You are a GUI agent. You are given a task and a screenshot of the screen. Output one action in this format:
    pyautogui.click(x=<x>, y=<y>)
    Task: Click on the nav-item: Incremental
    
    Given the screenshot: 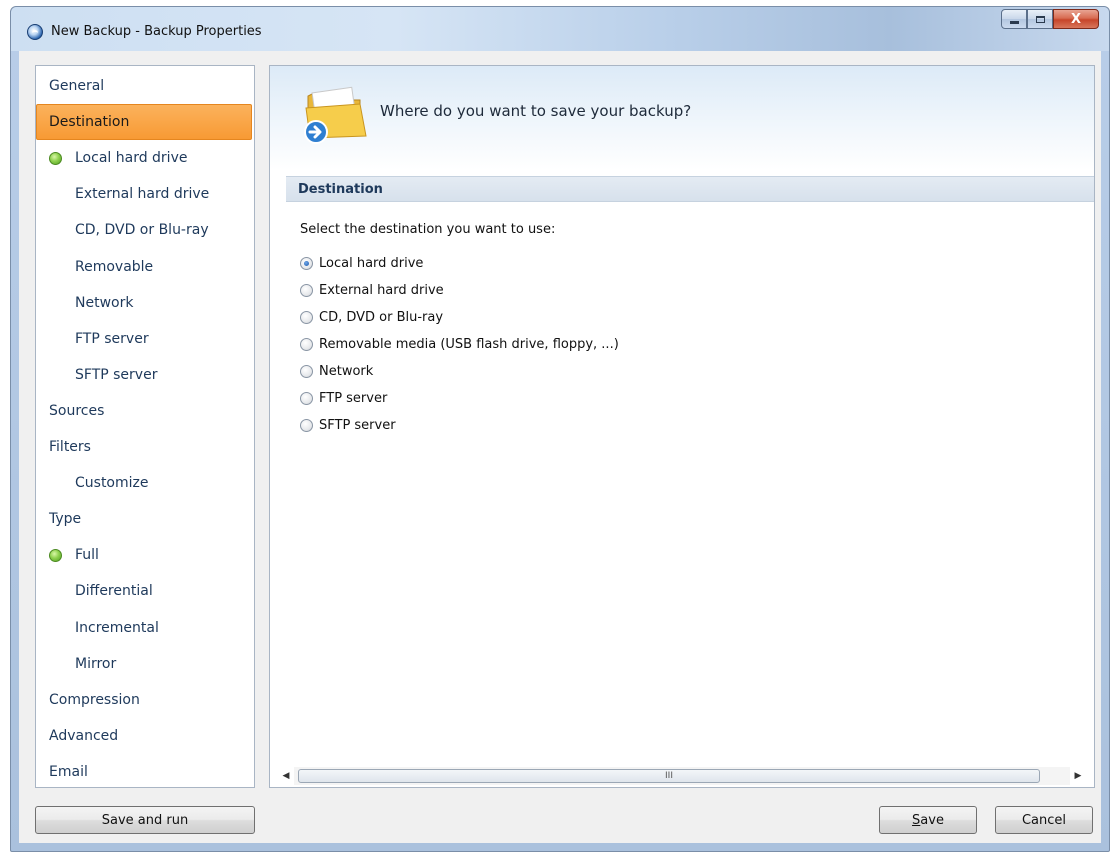 What is the action you would take?
    pyautogui.click(x=145, y=628)
    